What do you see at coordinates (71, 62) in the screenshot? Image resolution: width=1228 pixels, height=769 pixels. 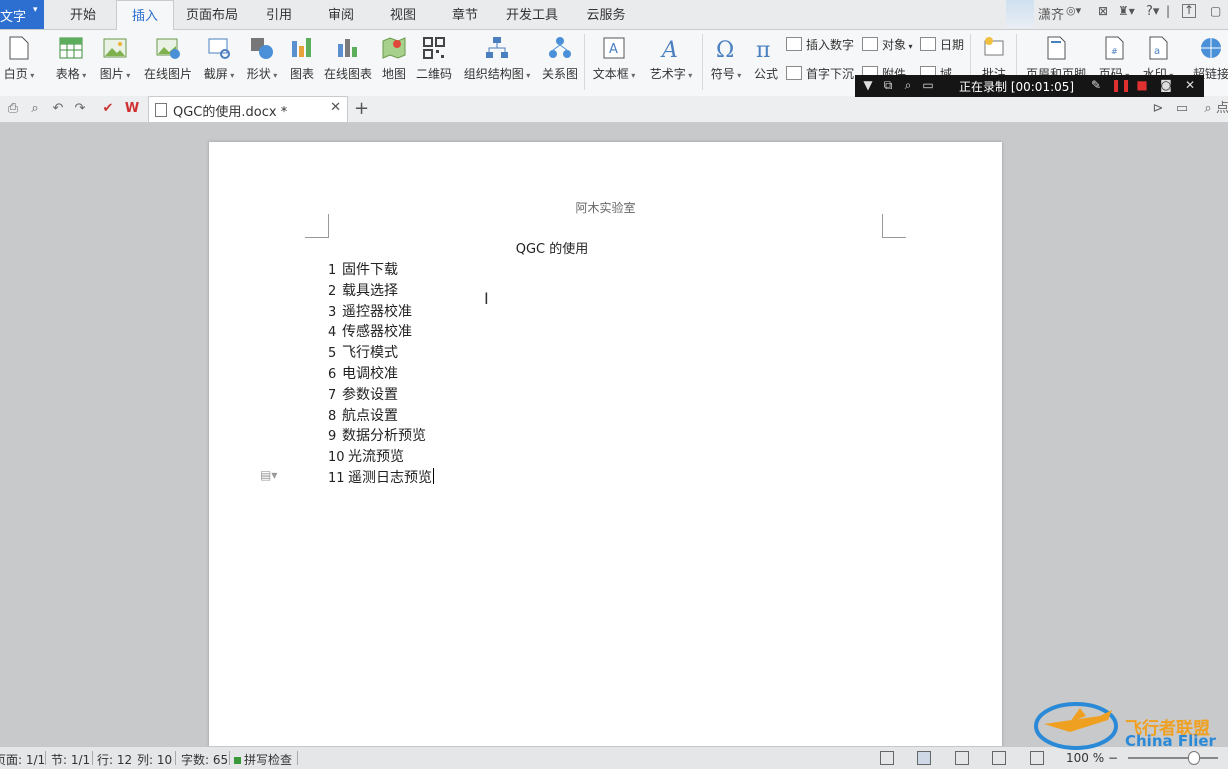 I see `table-button: 表格 ▾` at bounding box center [71, 62].